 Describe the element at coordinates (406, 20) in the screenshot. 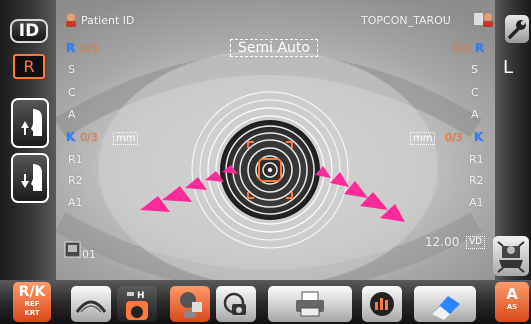

I see `operator-name: TOPCON_TAROU` at that location.